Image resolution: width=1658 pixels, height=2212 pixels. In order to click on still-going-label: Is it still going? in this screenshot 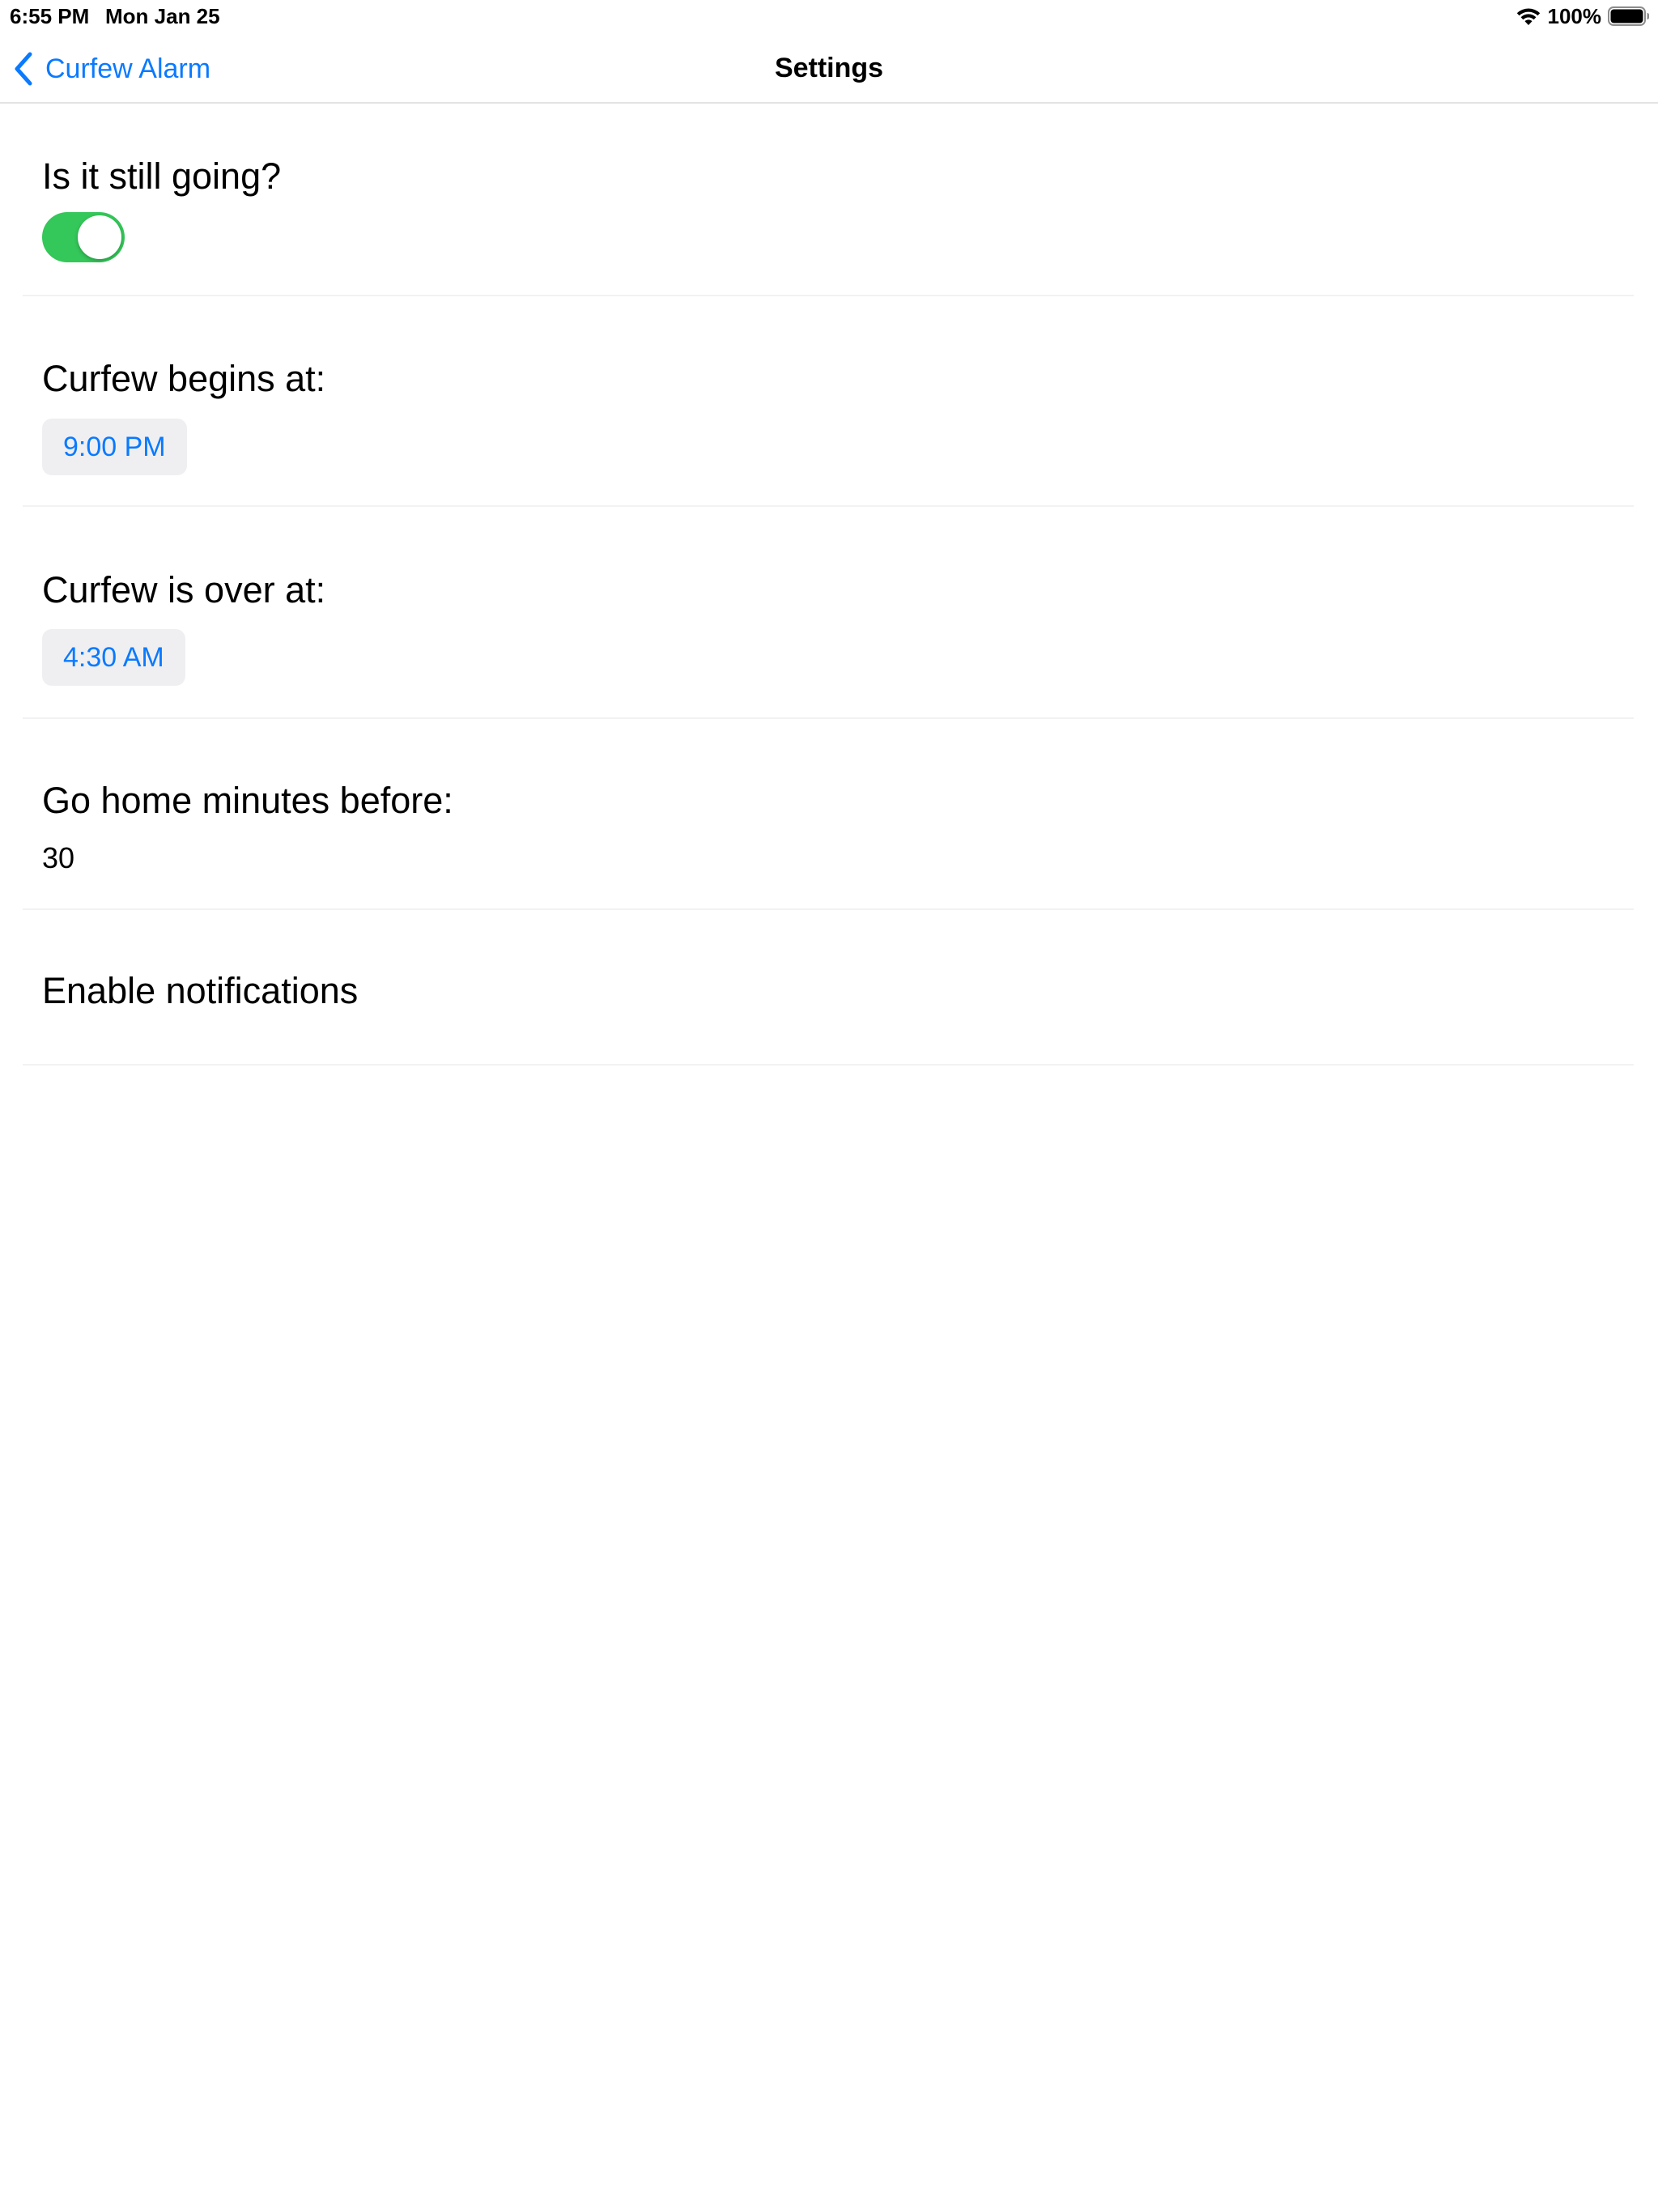, I will do `click(162, 176)`.